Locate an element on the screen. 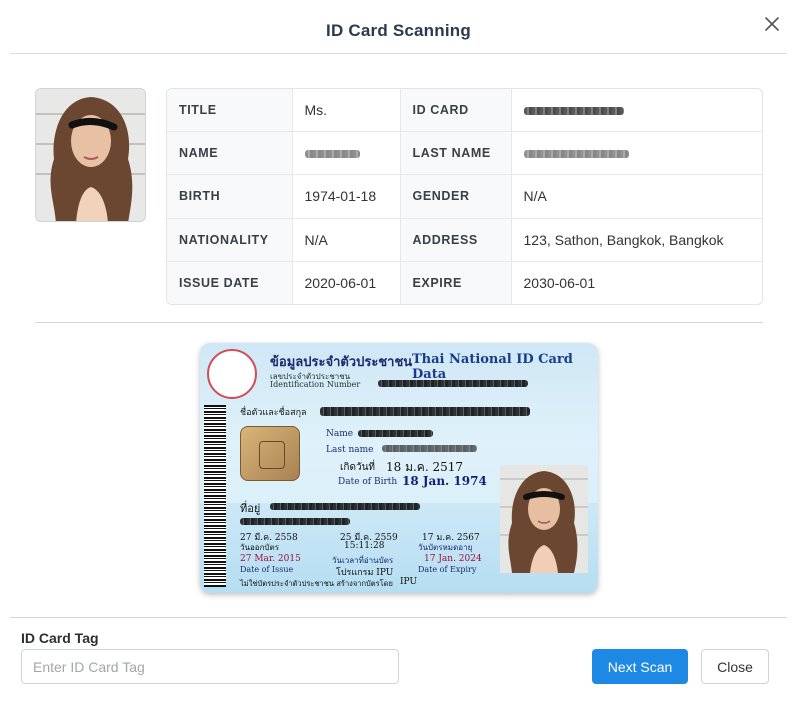 This screenshot has height=703, width=797. section-divider is located at coordinates (399, 322).